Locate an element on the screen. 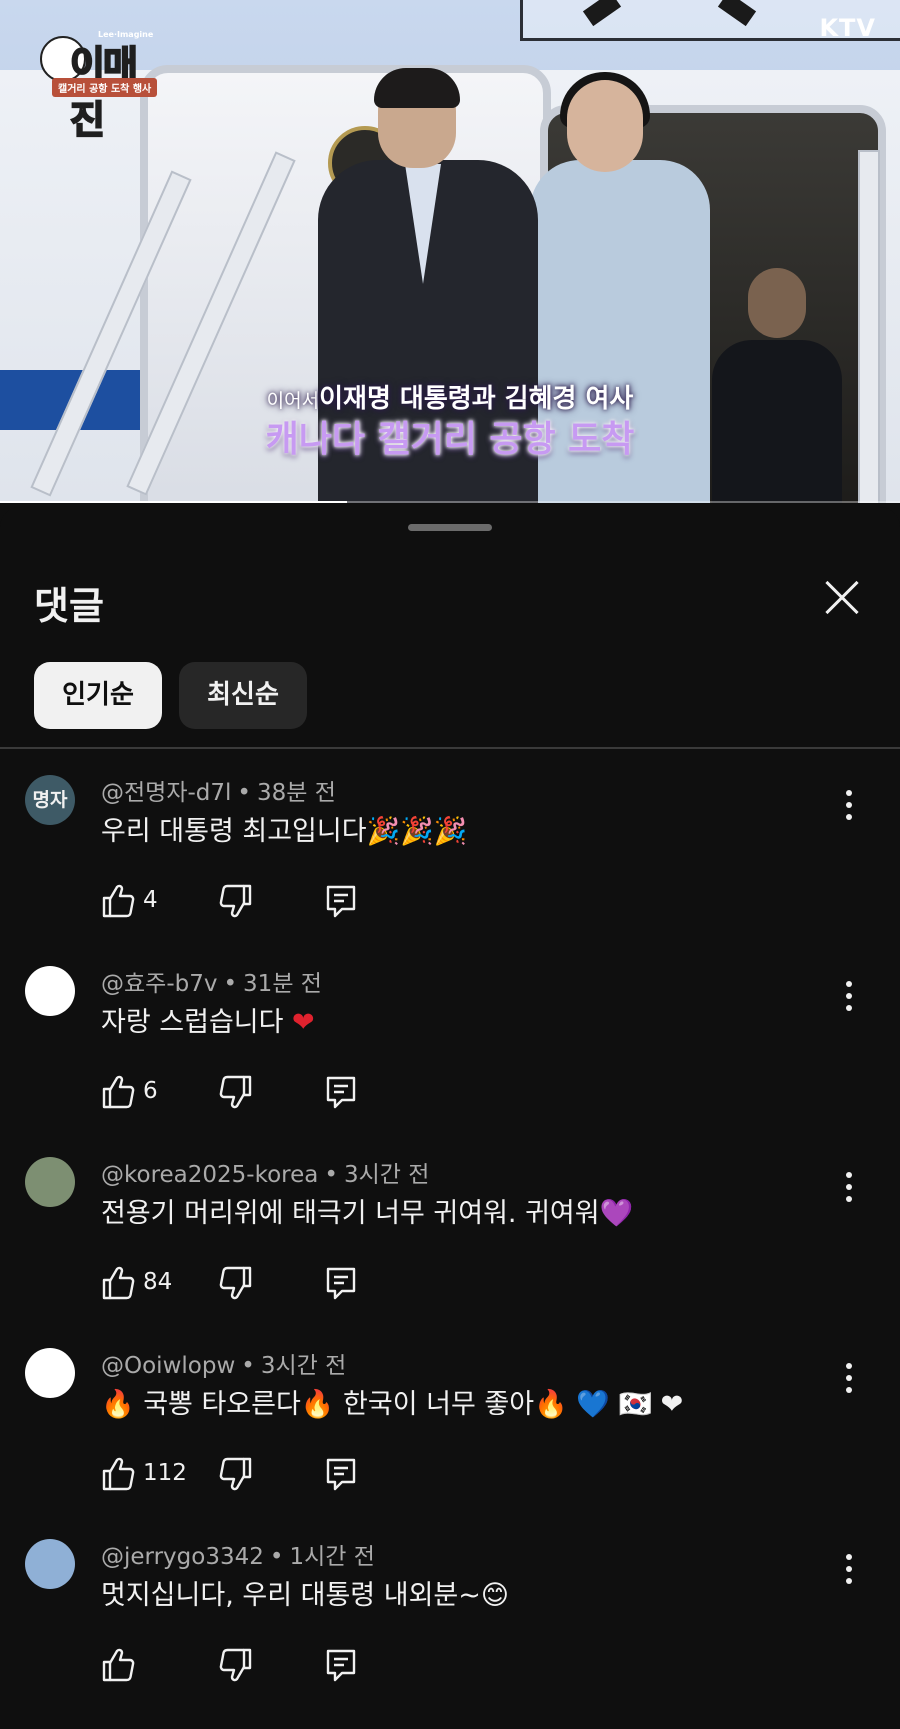  comment-text-body: 멋지십니다, 우리 대통령 내외분~ is located at coordinates (291, 1595).